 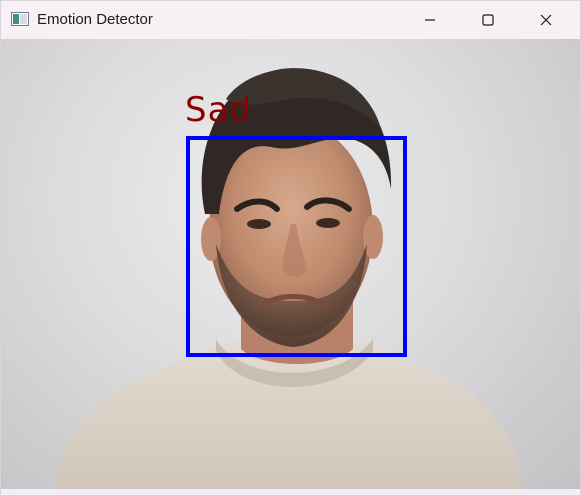 I want to click on close-icon, so click(x=546, y=20).